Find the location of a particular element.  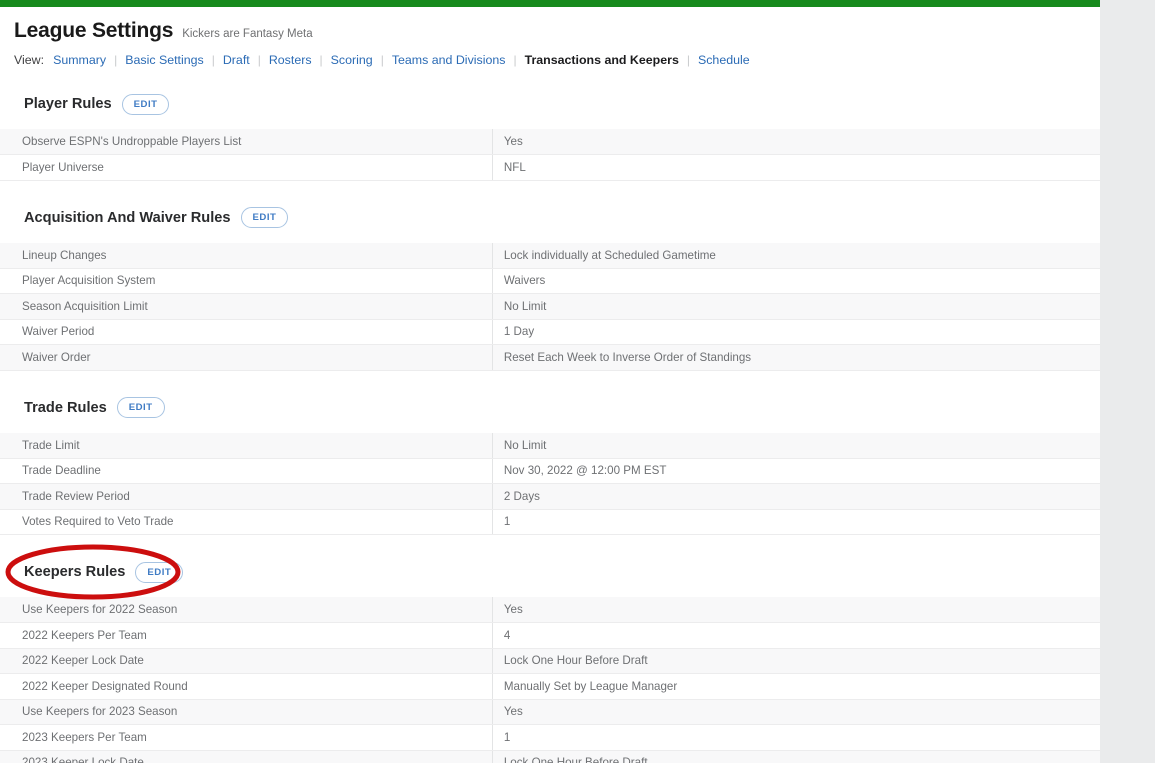

setting-label: Trade Review Period is located at coordinates (246, 496).